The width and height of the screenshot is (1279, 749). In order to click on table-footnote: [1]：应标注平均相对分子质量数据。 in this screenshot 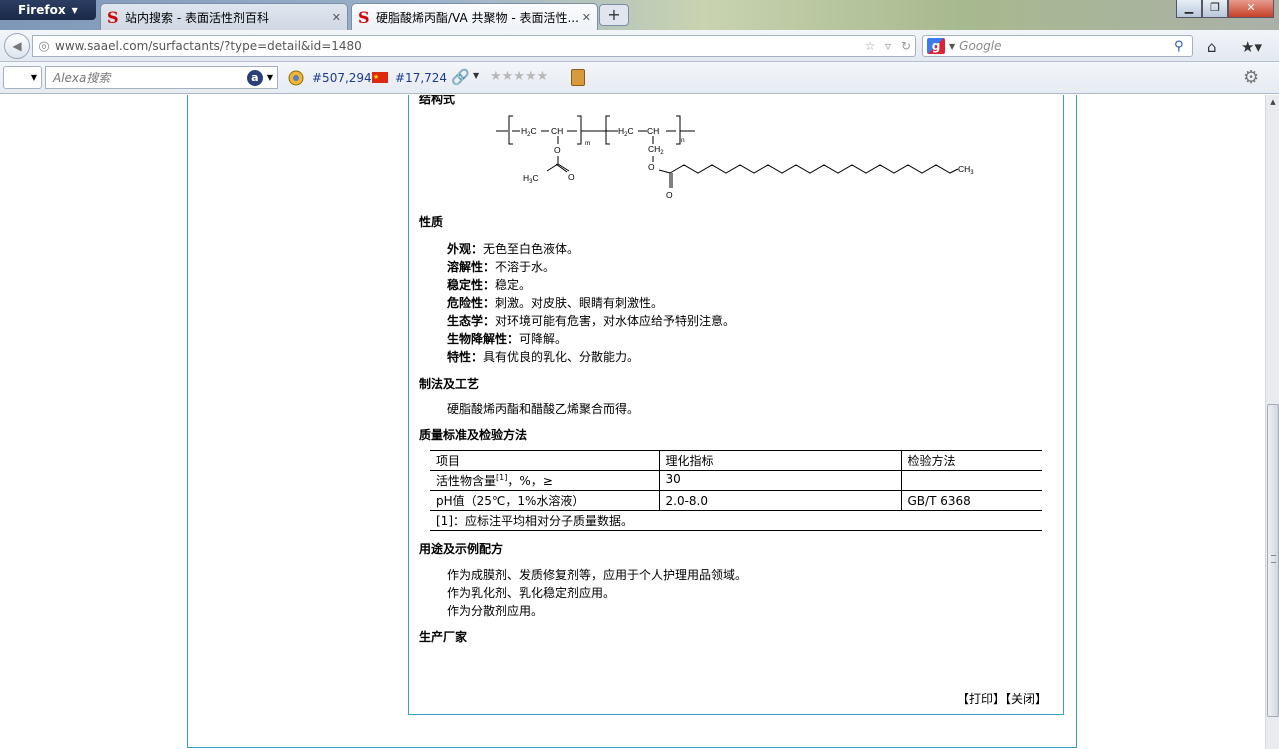, I will do `click(736, 520)`.